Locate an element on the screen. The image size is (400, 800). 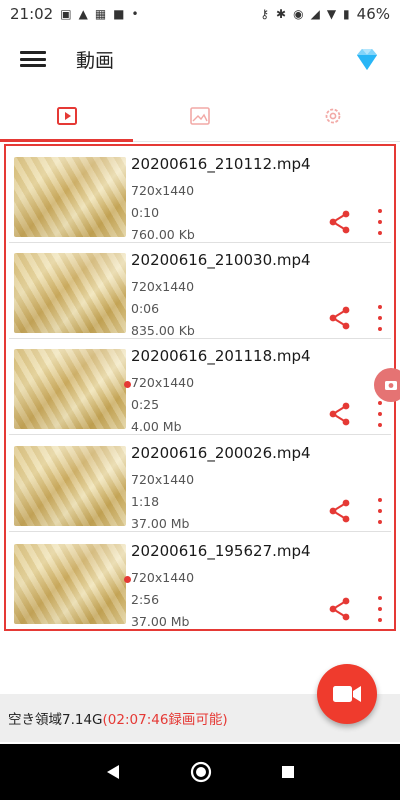
back-icon is located at coordinates (113, 772).